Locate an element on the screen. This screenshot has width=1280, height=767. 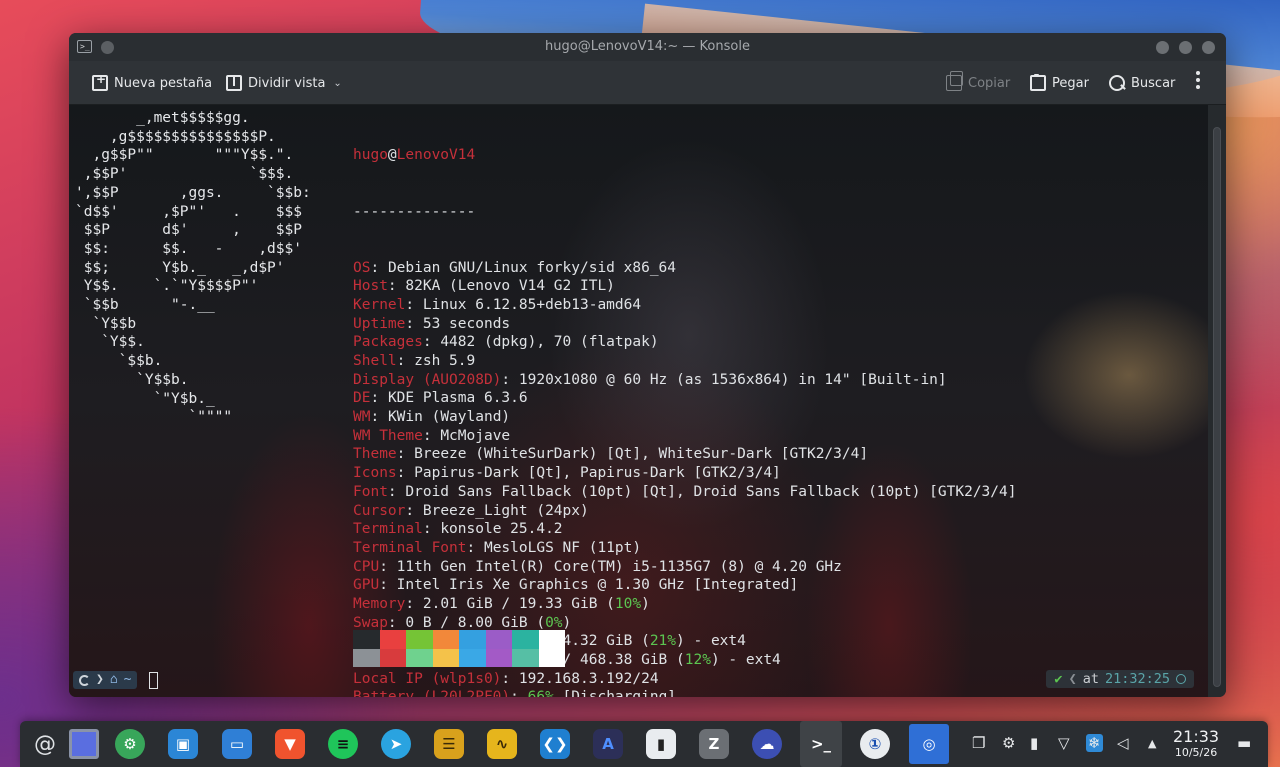
cloud-icon: ☁ is located at coordinates (767, 744).